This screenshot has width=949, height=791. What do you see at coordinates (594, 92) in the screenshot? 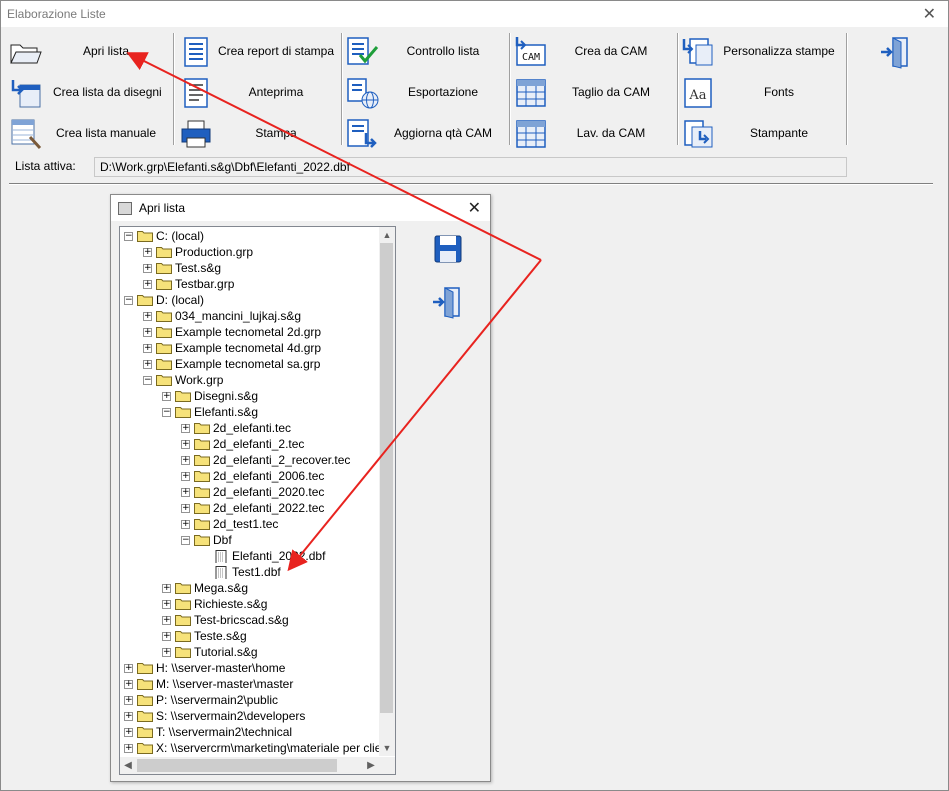
I see `taglio-da-cam-button: Taglio da CAM` at bounding box center [594, 92].